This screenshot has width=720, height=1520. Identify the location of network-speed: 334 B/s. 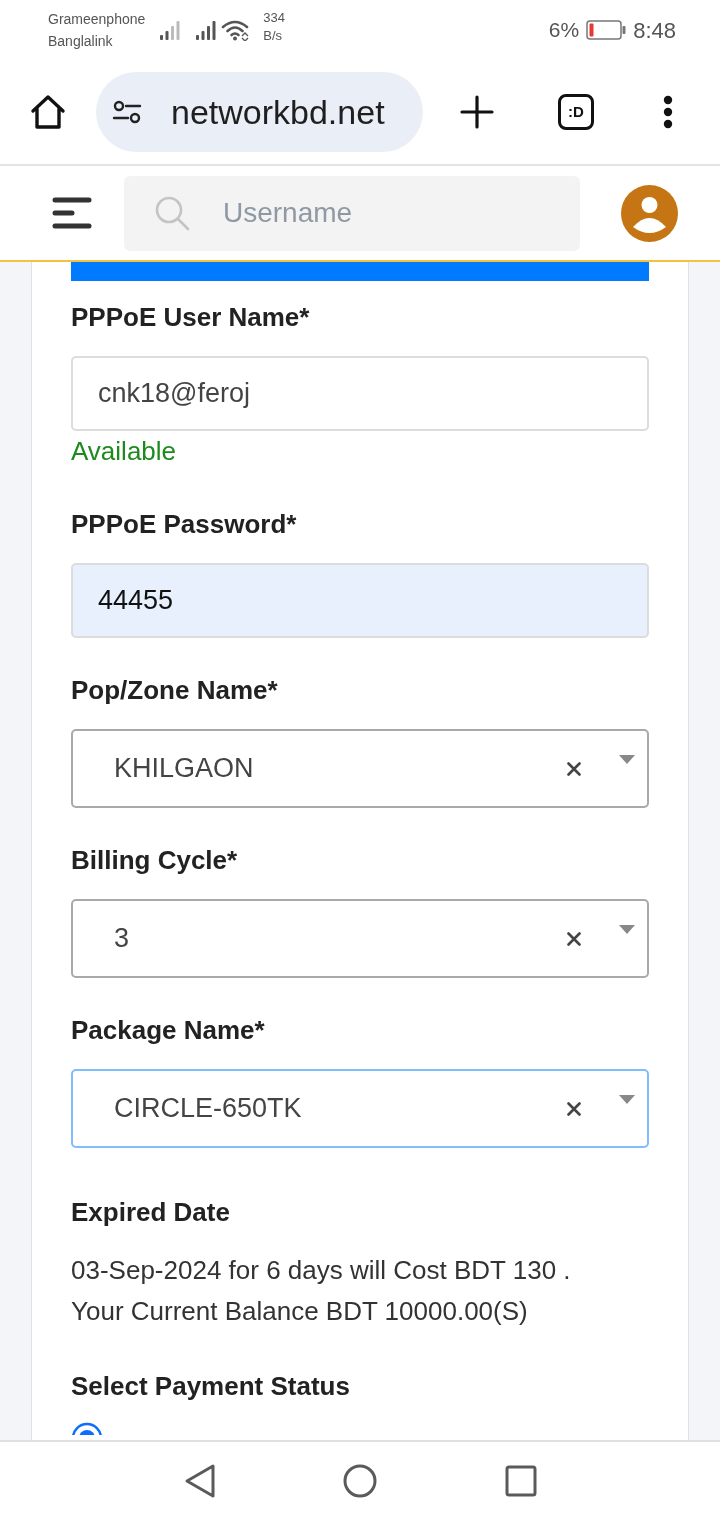
(274, 27).